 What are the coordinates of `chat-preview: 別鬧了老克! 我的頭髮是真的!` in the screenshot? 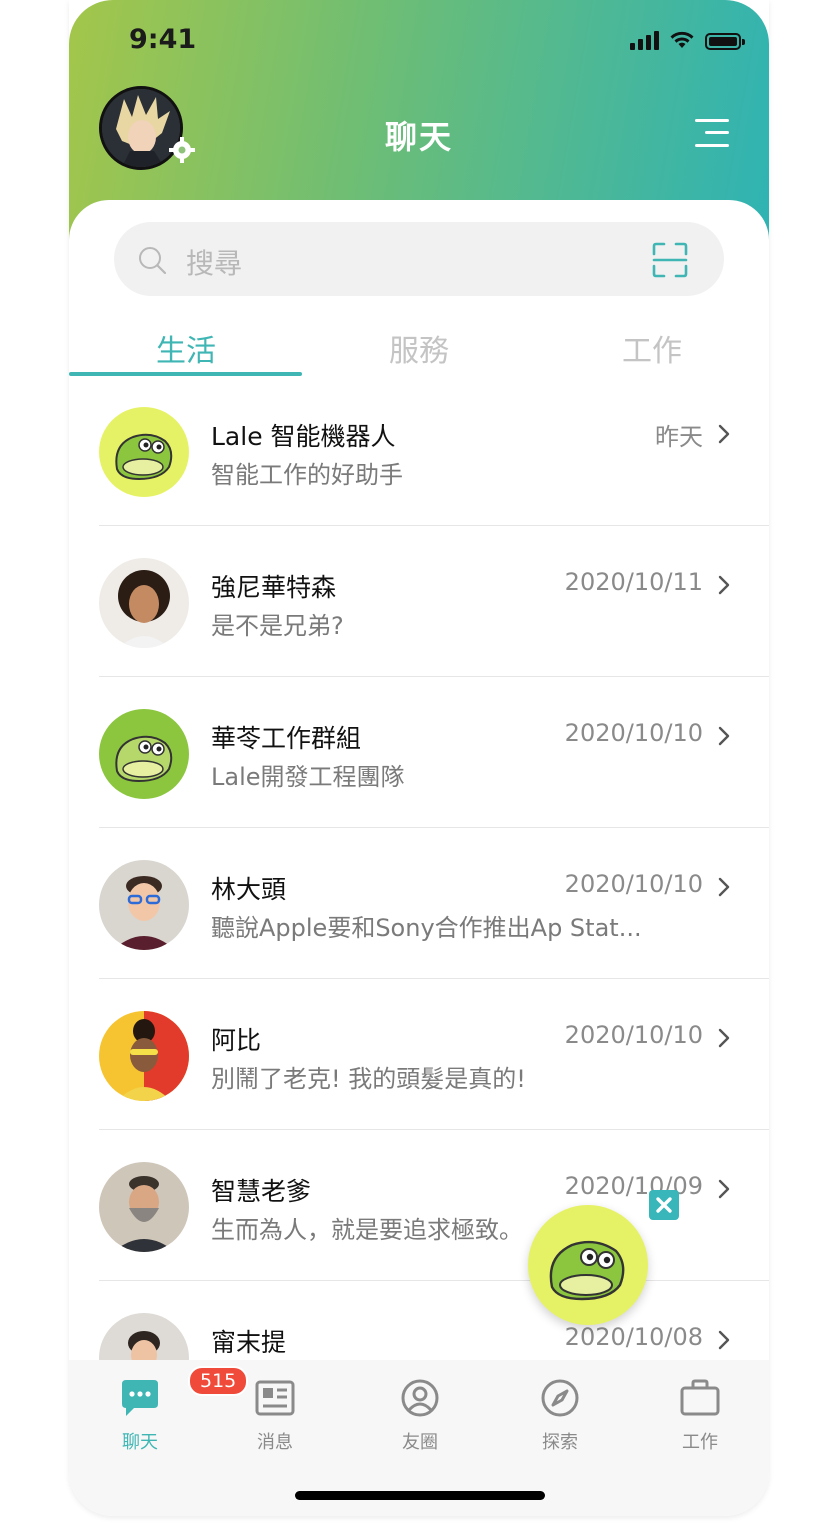 It's located at (368, 1079).